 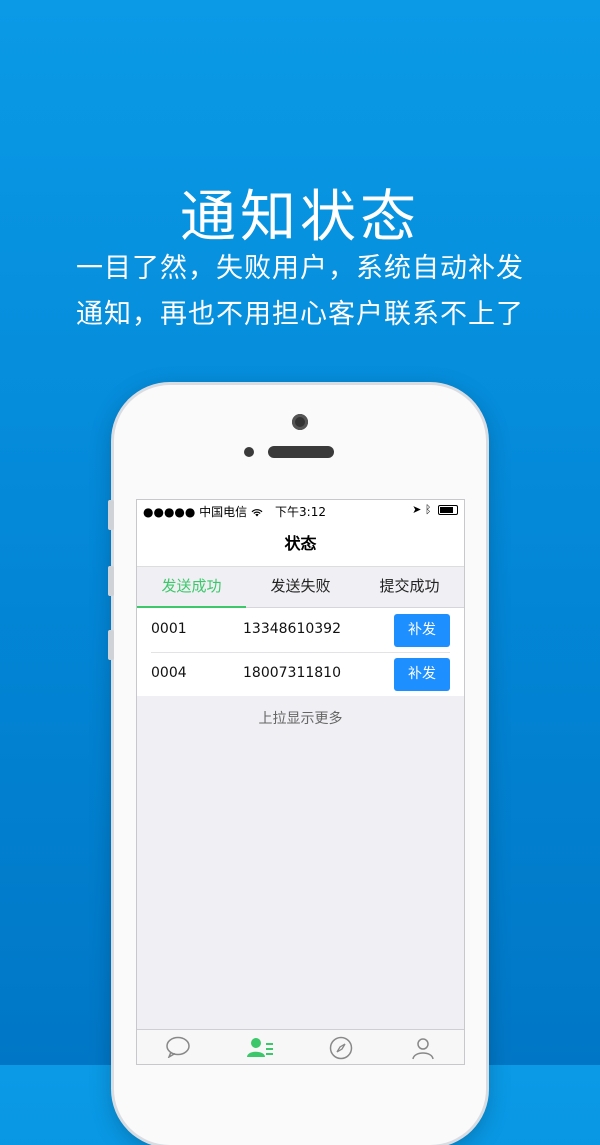 I want to click on list-item: 0004 18007311810 补发, so click(x=300, y=674).